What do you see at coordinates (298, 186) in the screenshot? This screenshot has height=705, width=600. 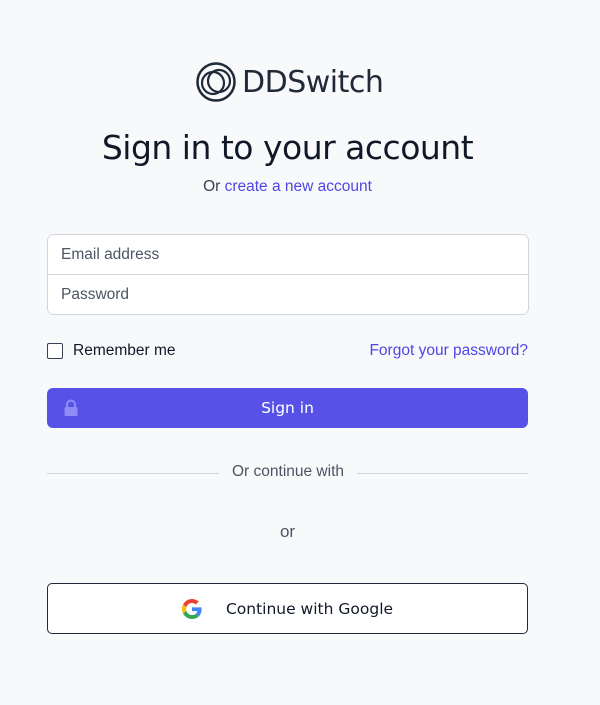 I see `create-account-link: create a new account` at bounding box center [298, 186].